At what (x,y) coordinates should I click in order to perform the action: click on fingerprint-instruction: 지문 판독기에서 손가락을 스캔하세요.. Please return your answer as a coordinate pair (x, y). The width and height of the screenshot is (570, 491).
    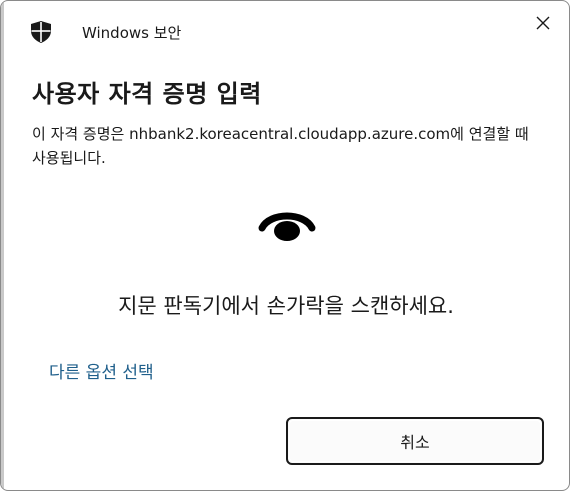
    Looking at the image, I should click on (286, 306).